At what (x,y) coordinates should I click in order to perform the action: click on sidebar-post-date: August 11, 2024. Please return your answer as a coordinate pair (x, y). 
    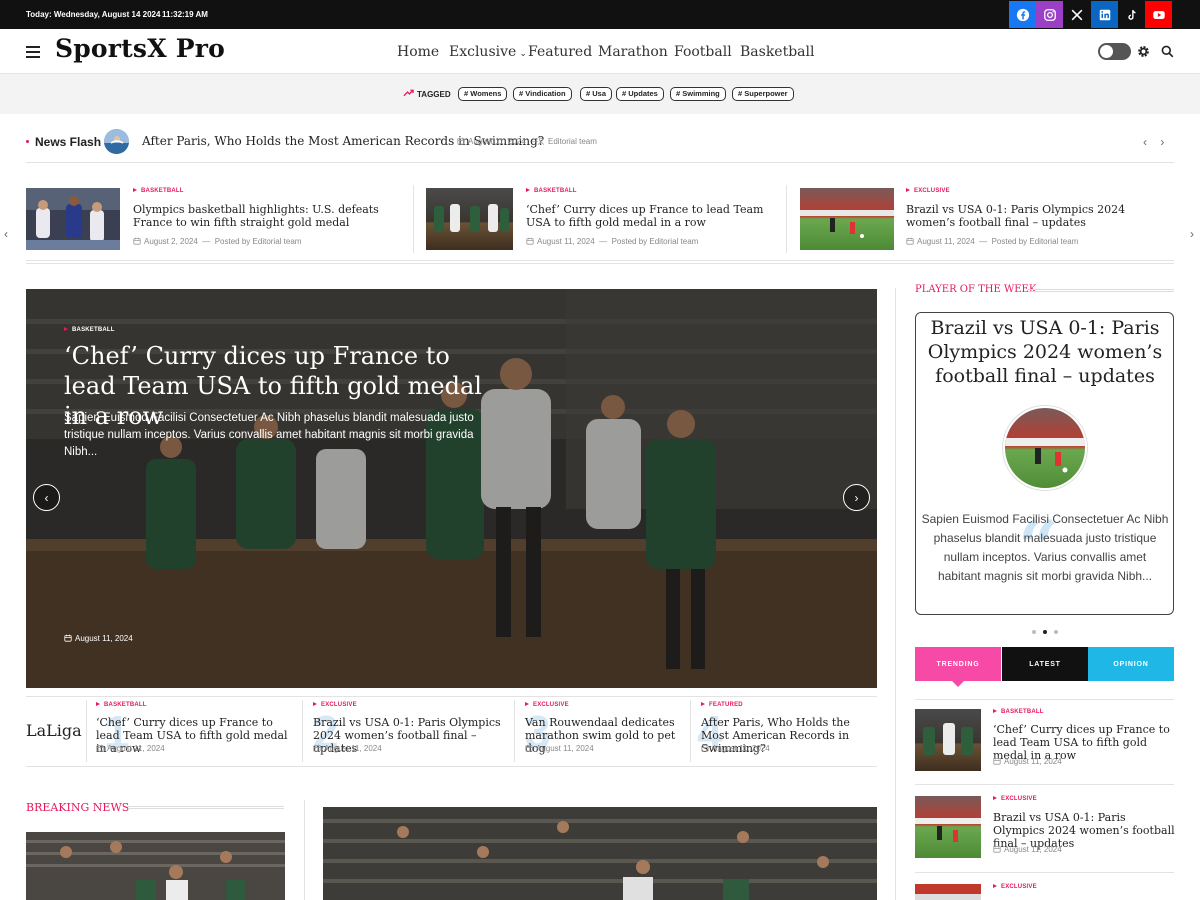
    Looking at the image, I should click on (1027, 761).